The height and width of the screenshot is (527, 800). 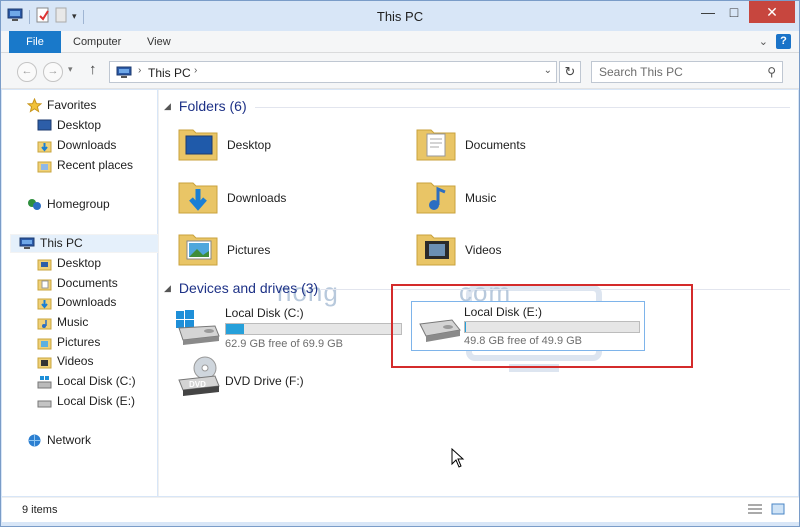 I want to click on folder-tile-documents: Documents, so click(x=470, y=144).